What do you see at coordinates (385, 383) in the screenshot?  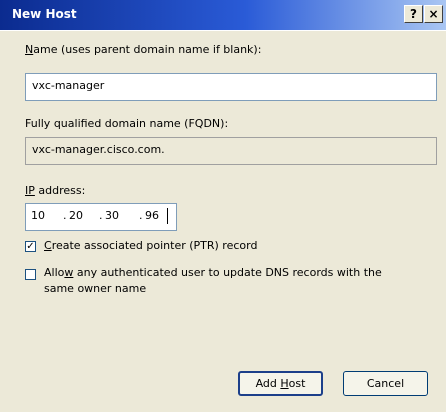 I see `cancel-button: Cancel` at bounding box center [385, 383].